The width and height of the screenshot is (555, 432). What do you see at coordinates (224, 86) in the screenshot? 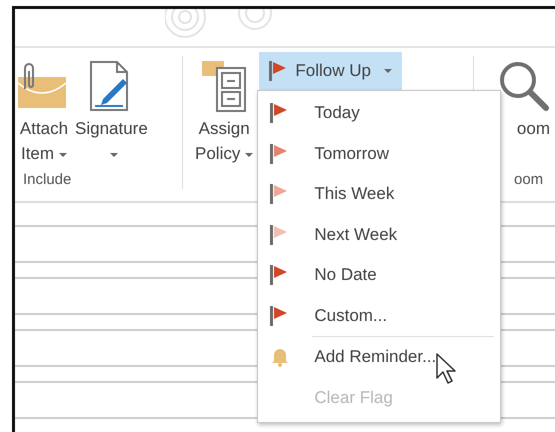
I see `envelope-cabinet-icon` at bounding box center [224, 86].